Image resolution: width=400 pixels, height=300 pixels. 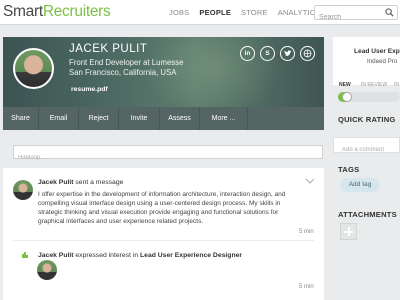 What do you see at coordinates (366, 61) in the screenshot?
I see `job-card: Lead User Exp Indeed Pro` at bounding box center [366, 61].